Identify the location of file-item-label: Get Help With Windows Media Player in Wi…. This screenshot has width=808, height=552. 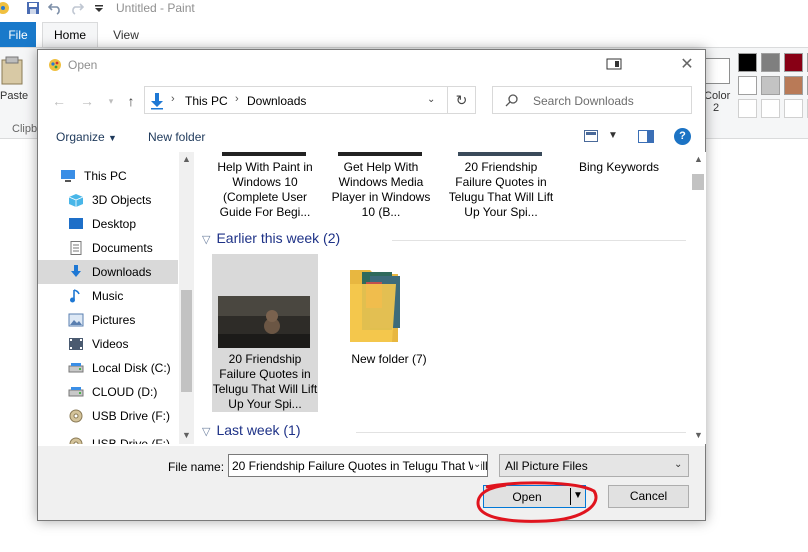
(381, 189).